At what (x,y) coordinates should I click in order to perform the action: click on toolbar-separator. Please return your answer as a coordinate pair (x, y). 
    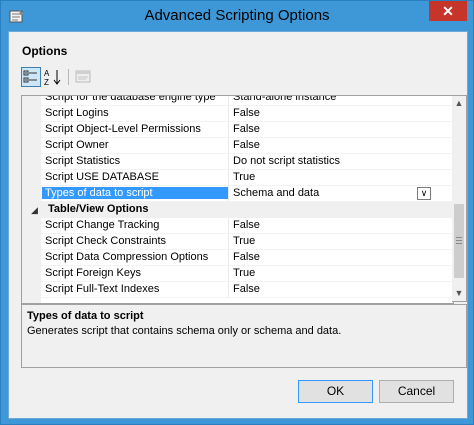
    Looking at the image, I should click on (68, 77).